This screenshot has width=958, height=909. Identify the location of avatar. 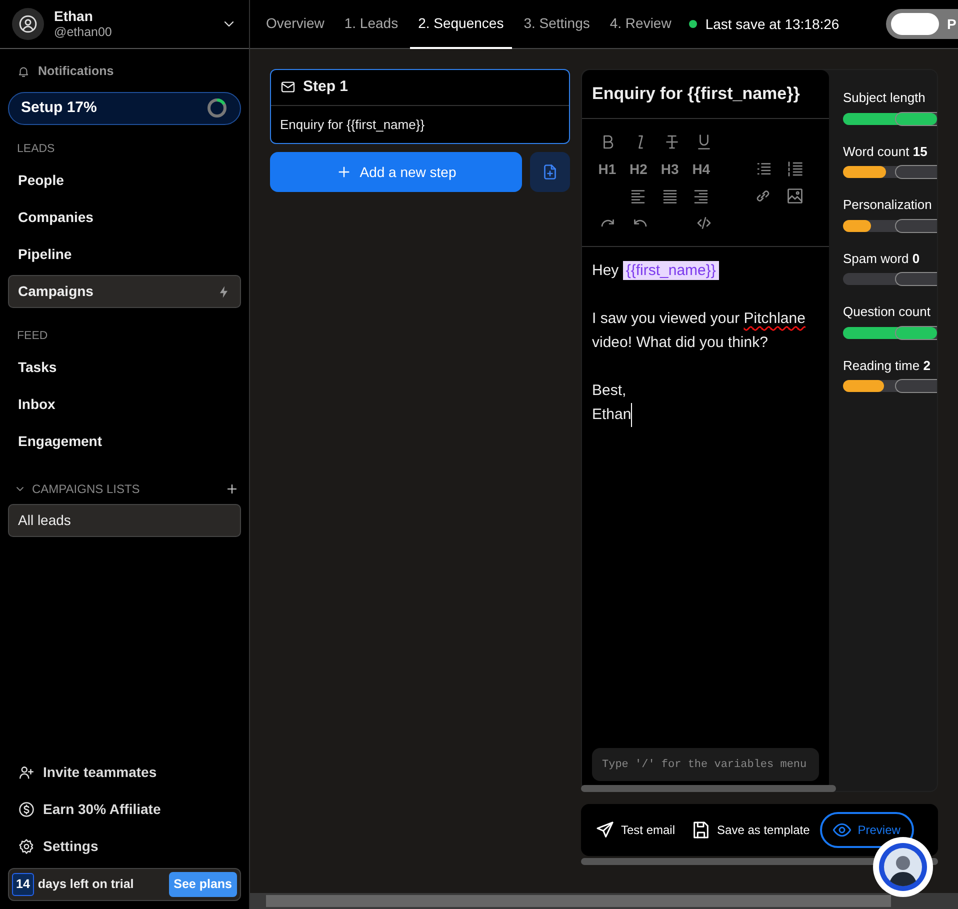
(28, 24).